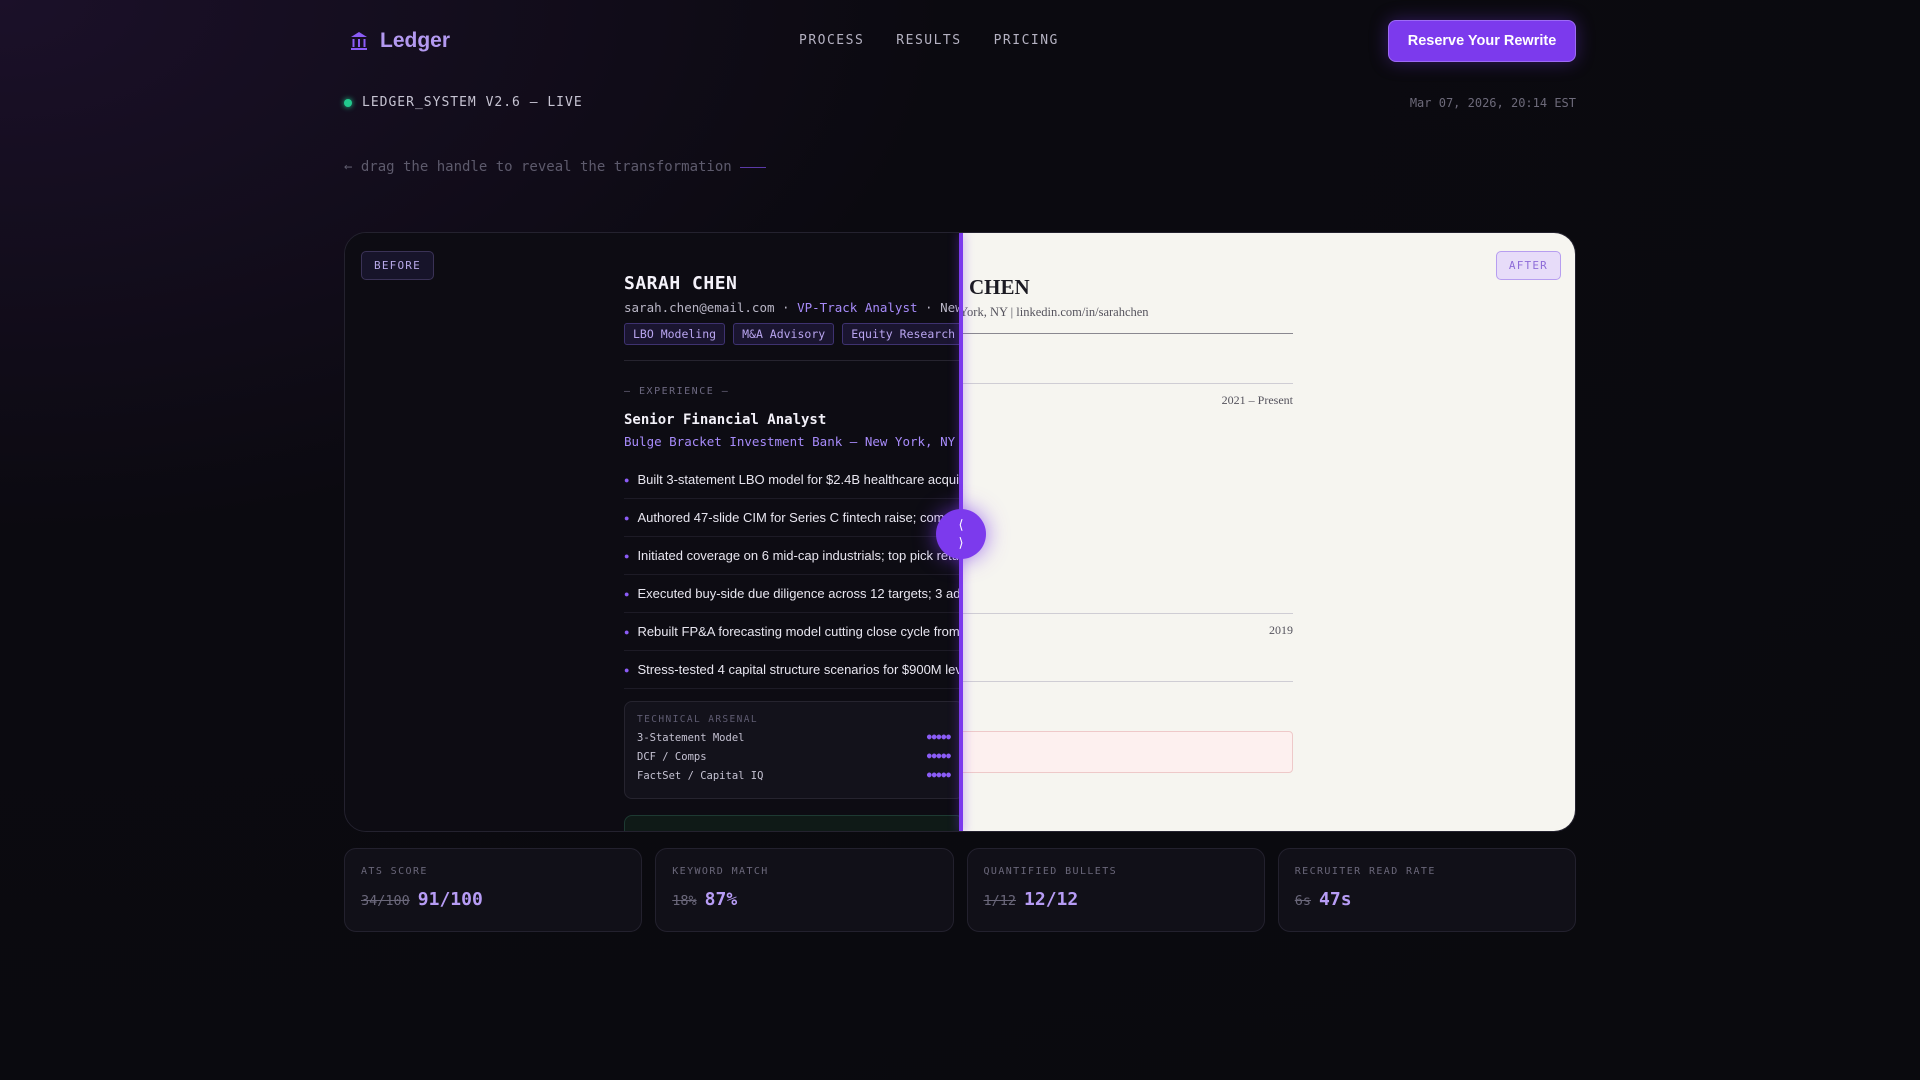 The width and height of the screenshot is (1920, 1080). Describe the element at coordinates (450, 899) in the screenshot. I see `new-value: 91/100` at that location.